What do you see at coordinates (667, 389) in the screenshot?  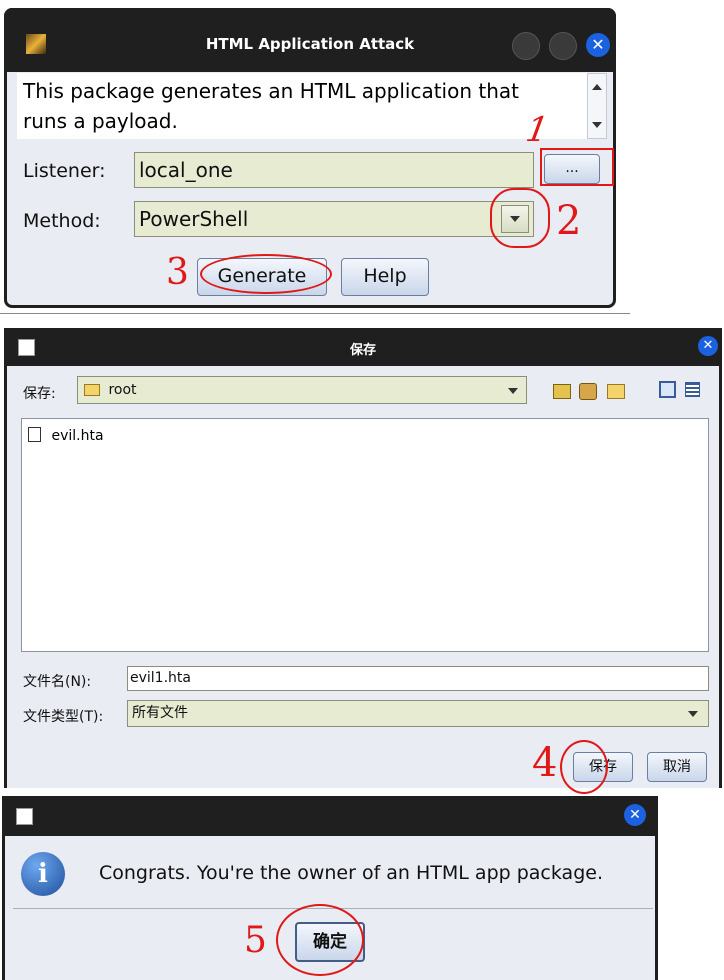 I see `list-view-icon` at bounding box center [667, 389].